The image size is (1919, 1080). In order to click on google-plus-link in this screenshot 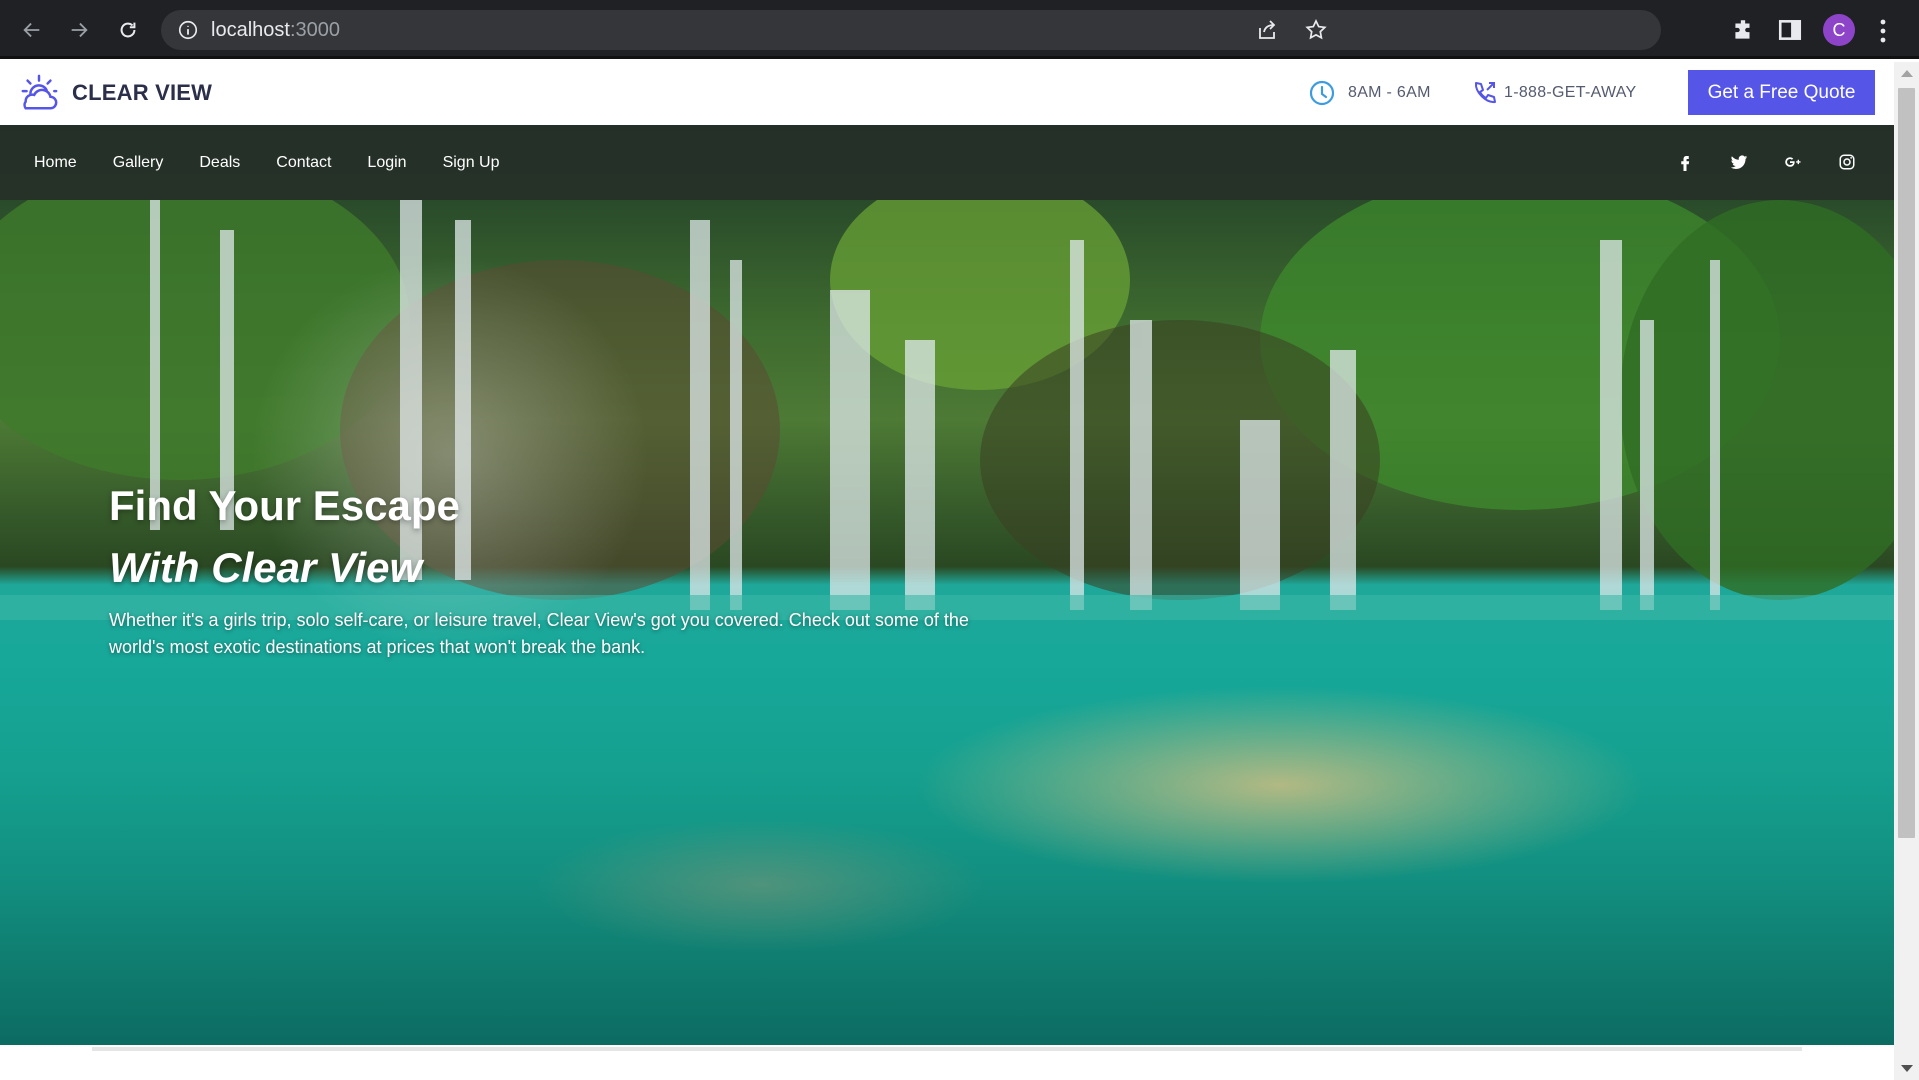, I will do `click(1793, 162)`.